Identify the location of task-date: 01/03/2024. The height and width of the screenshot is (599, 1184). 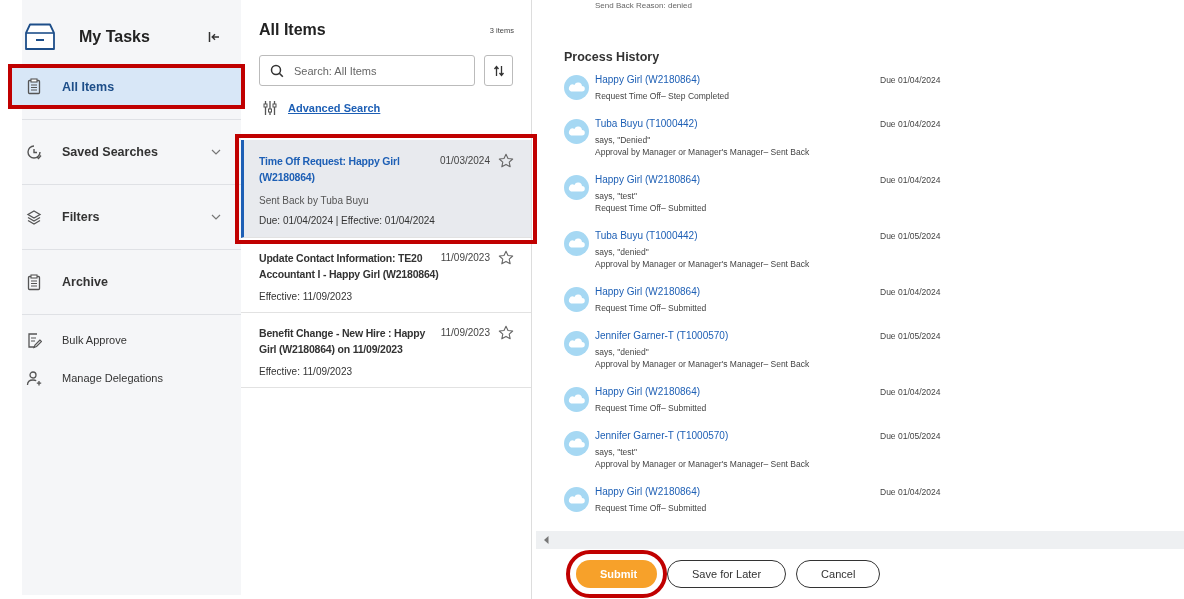
(464, 161).